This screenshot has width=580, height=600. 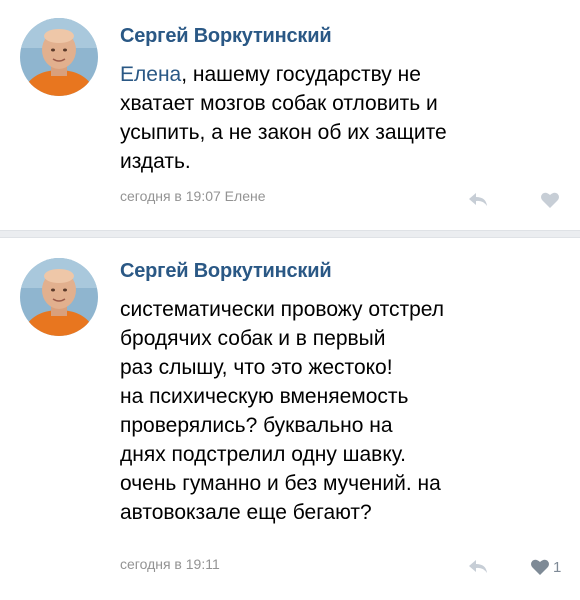 I want to click on comment-timestamp: сегодня в 19:11, so click(x=170, y=564).